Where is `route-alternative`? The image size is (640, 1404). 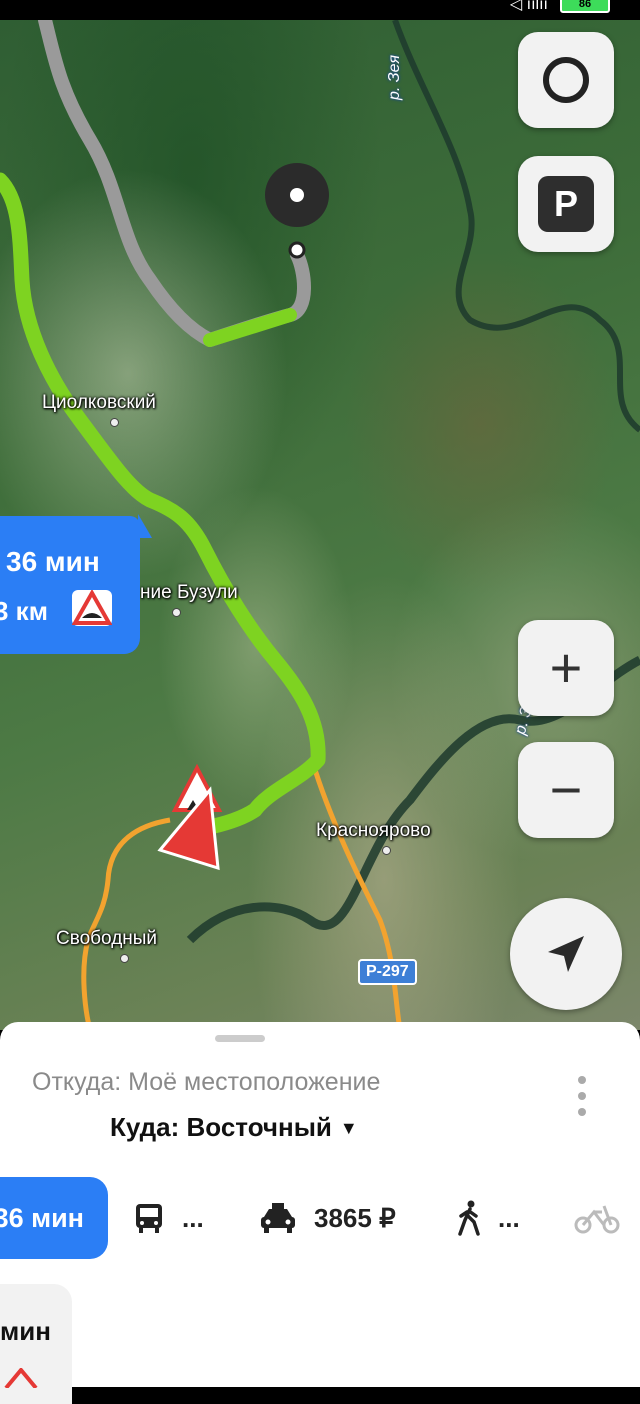
route-alternative is located at coordinates (174, 183).